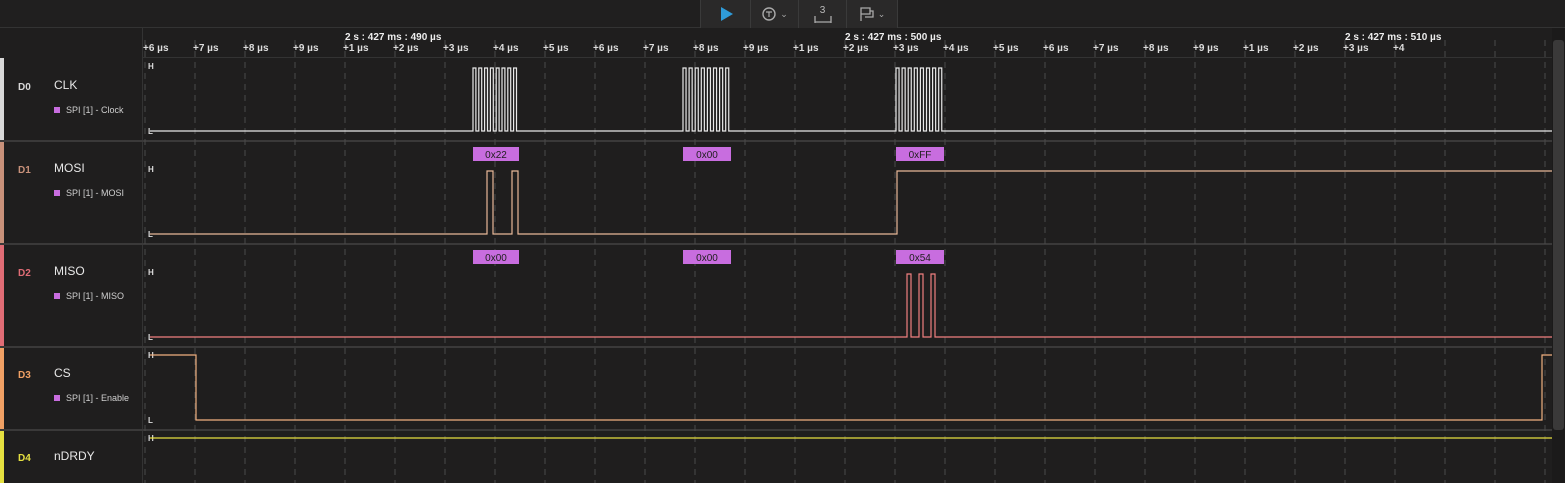 This screenshot has height=483, width=1565. I want to click on mosi-waveform, so click(851, 202).